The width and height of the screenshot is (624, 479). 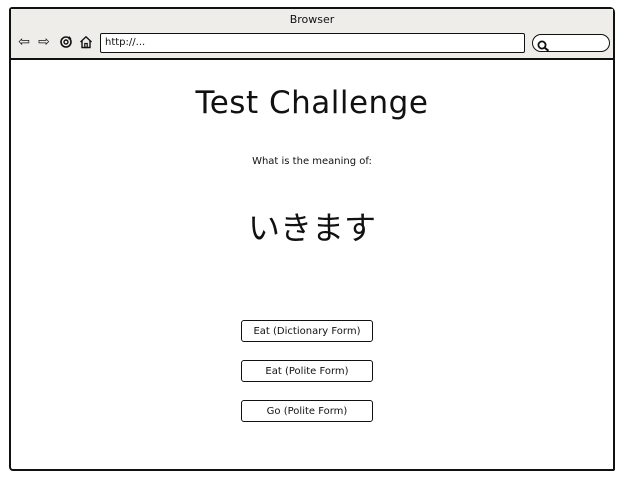 I want to click on answer-button-eat-dictionary: Eat (Dictionary Form), so click(x=307, y=331).